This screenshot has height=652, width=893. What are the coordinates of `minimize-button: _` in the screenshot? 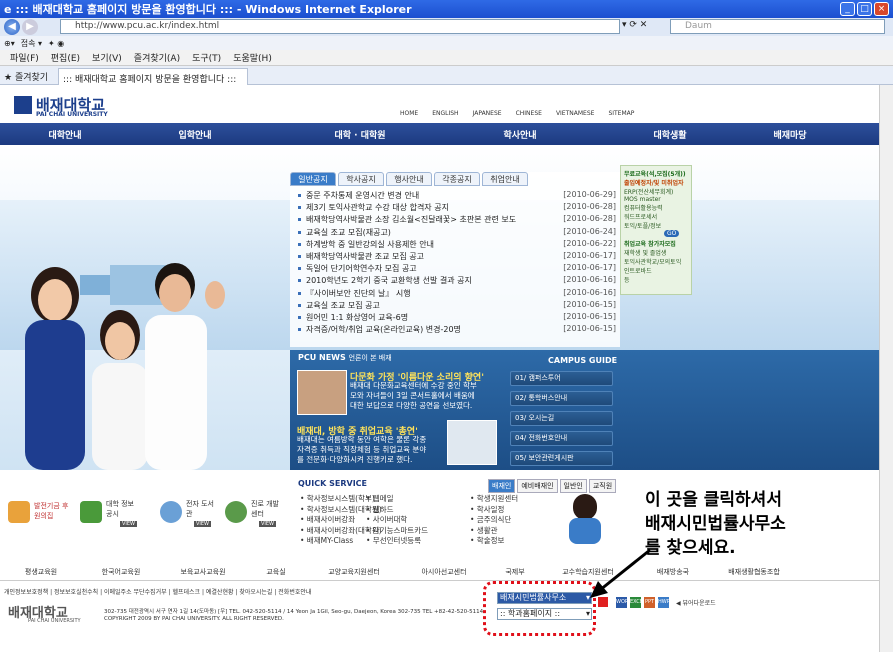 It's located at (847, 9).